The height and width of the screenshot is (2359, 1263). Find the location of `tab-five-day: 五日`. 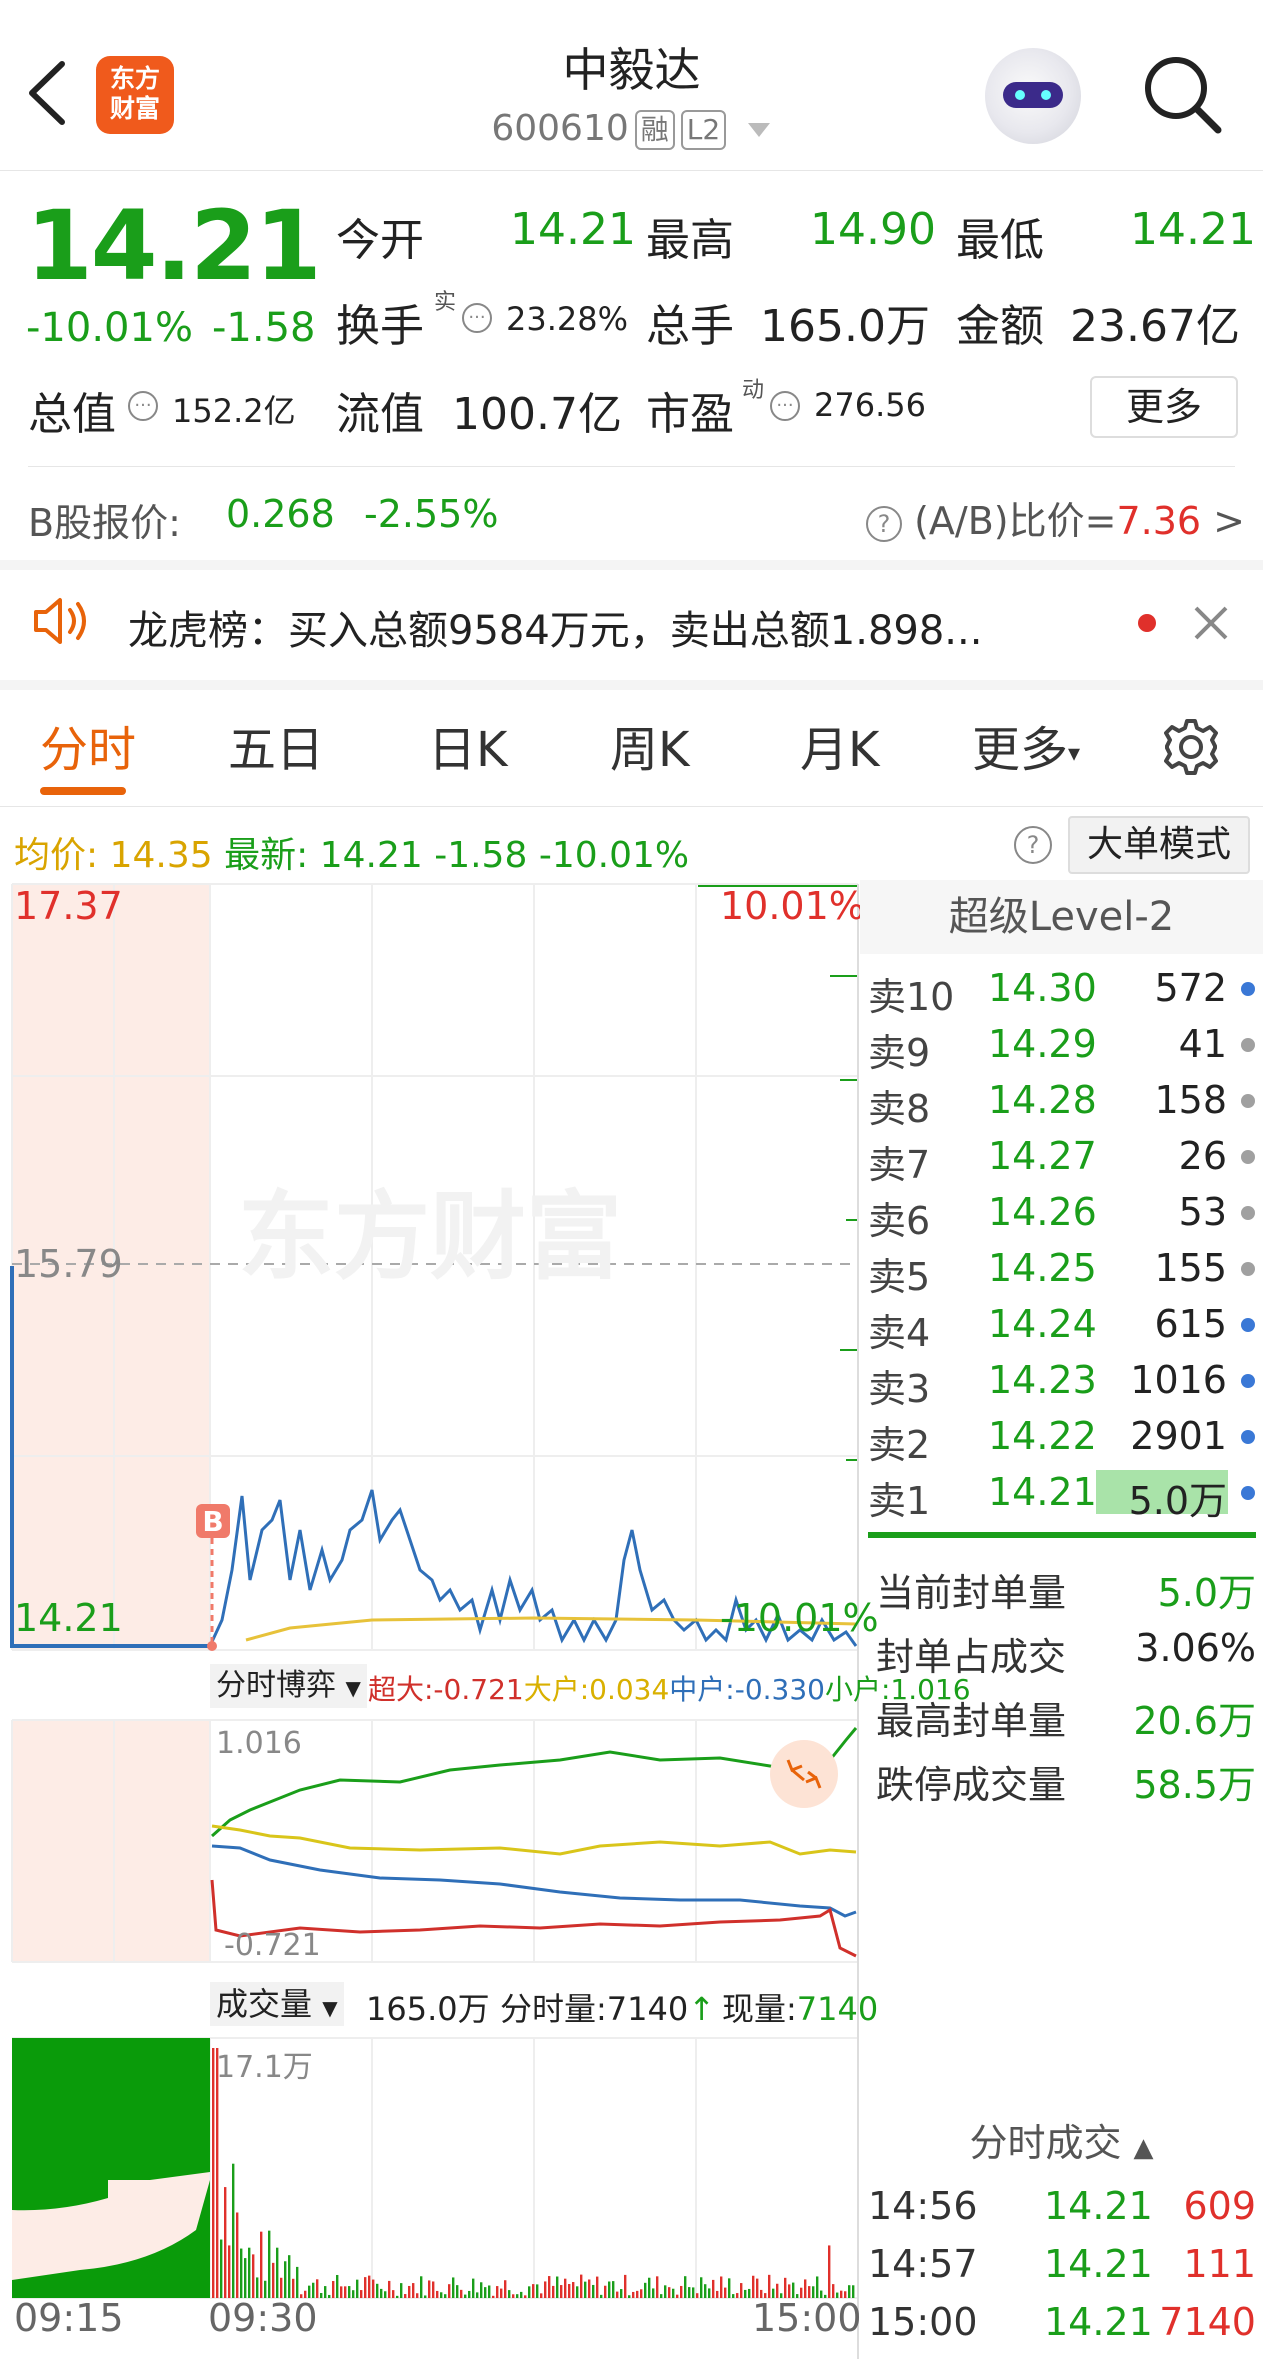

tab-five-day: 五日 is located at coordinates (276, 745).